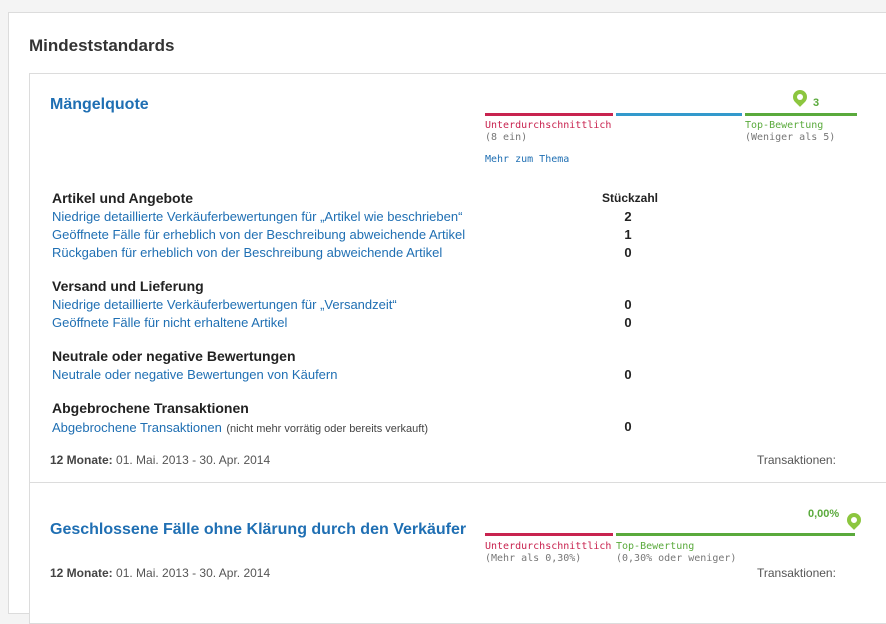 This screenshot has width=886, height=624. What do you see at coordinates (679, 114) in the screenshot?
I see `rating-bar-mid` at bounding box center [679, 114].